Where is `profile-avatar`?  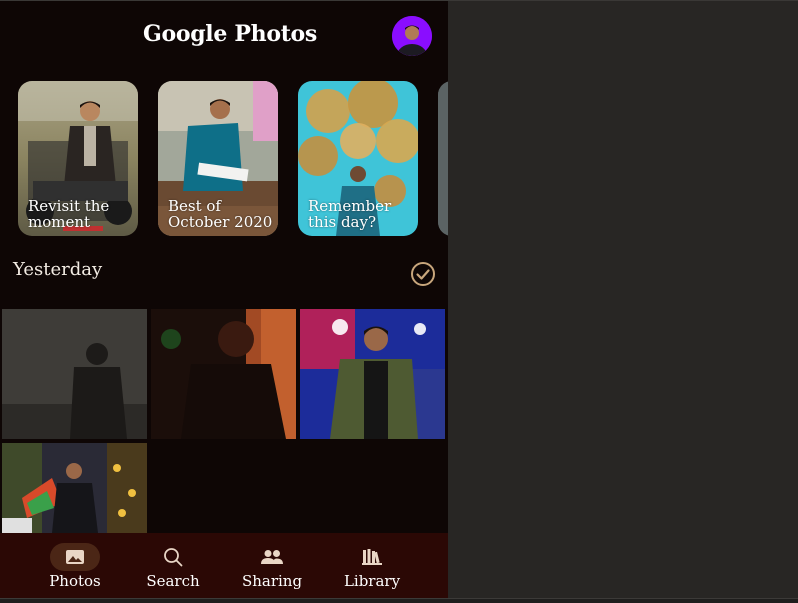
profile-avatar is located at coordinates (412, 36).